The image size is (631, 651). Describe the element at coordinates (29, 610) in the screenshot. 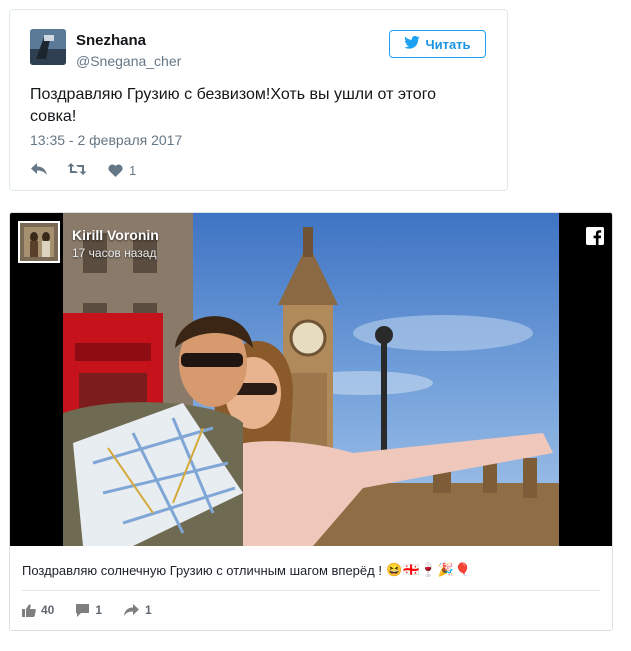

I see `like-icon` at that location.